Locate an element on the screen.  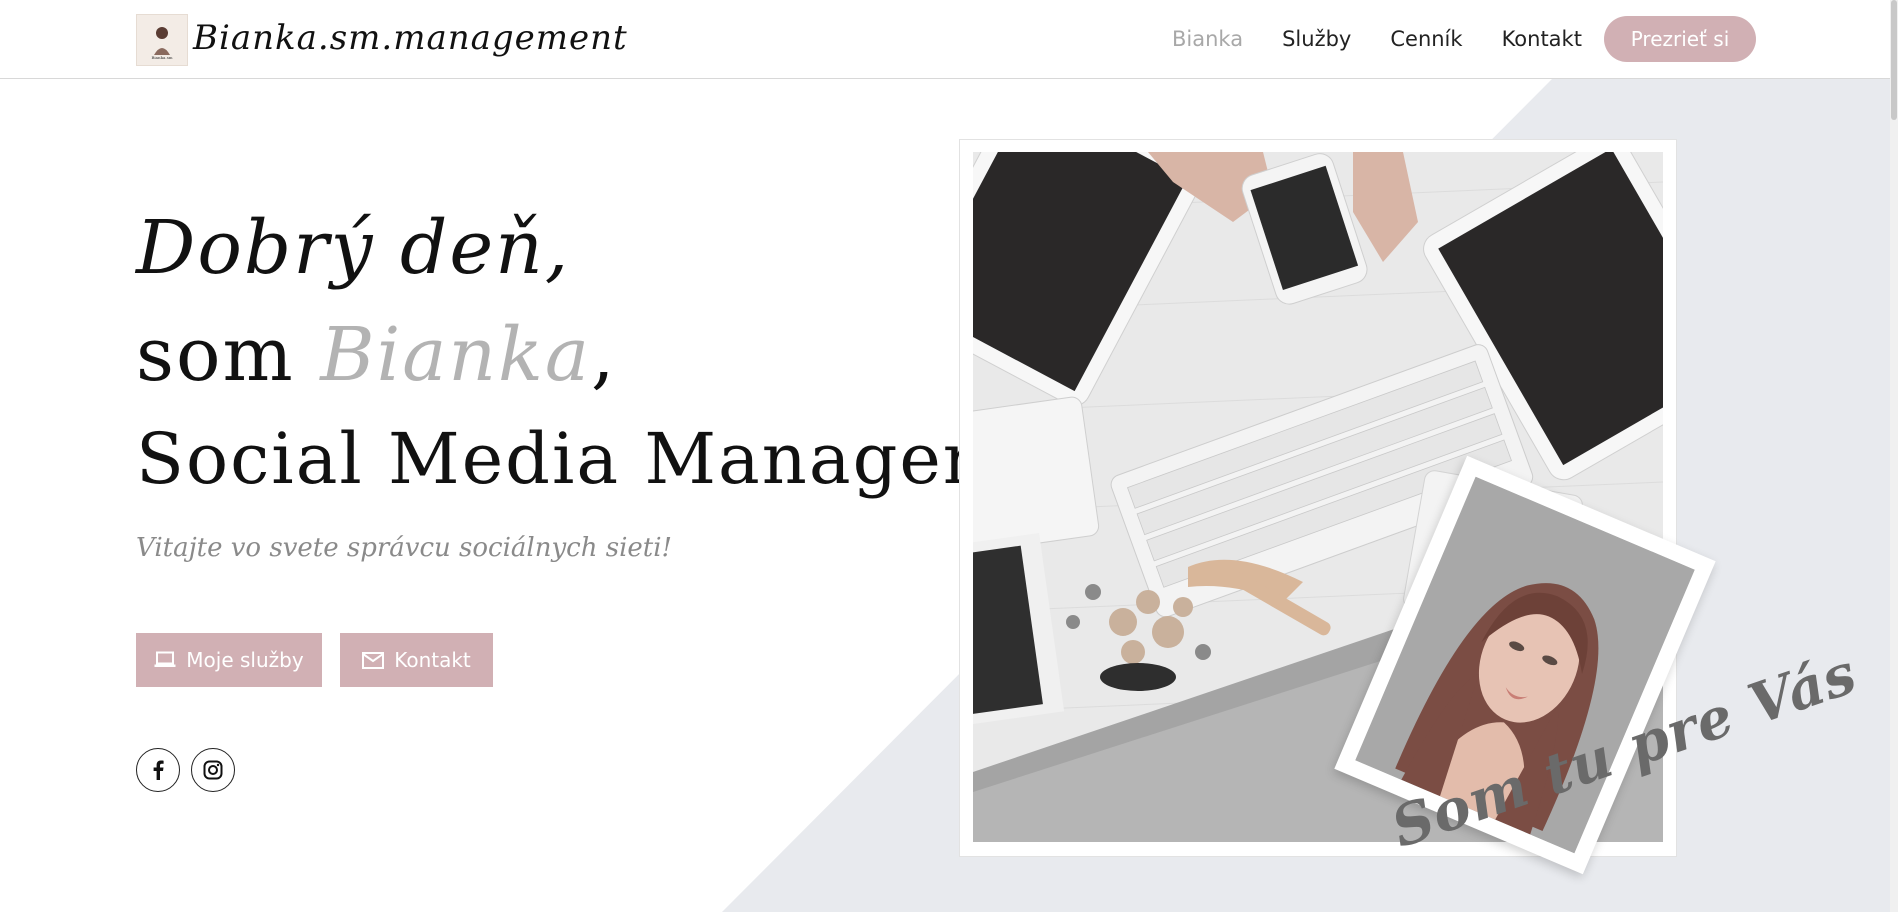
hero-intro: som Bianka, is located at coordinates (376, 355).